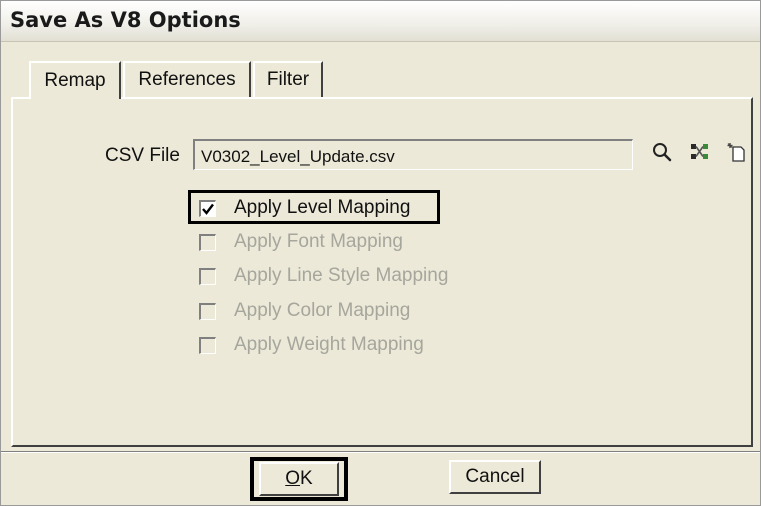  I want to click on tab-references: References, so click(187, 79).